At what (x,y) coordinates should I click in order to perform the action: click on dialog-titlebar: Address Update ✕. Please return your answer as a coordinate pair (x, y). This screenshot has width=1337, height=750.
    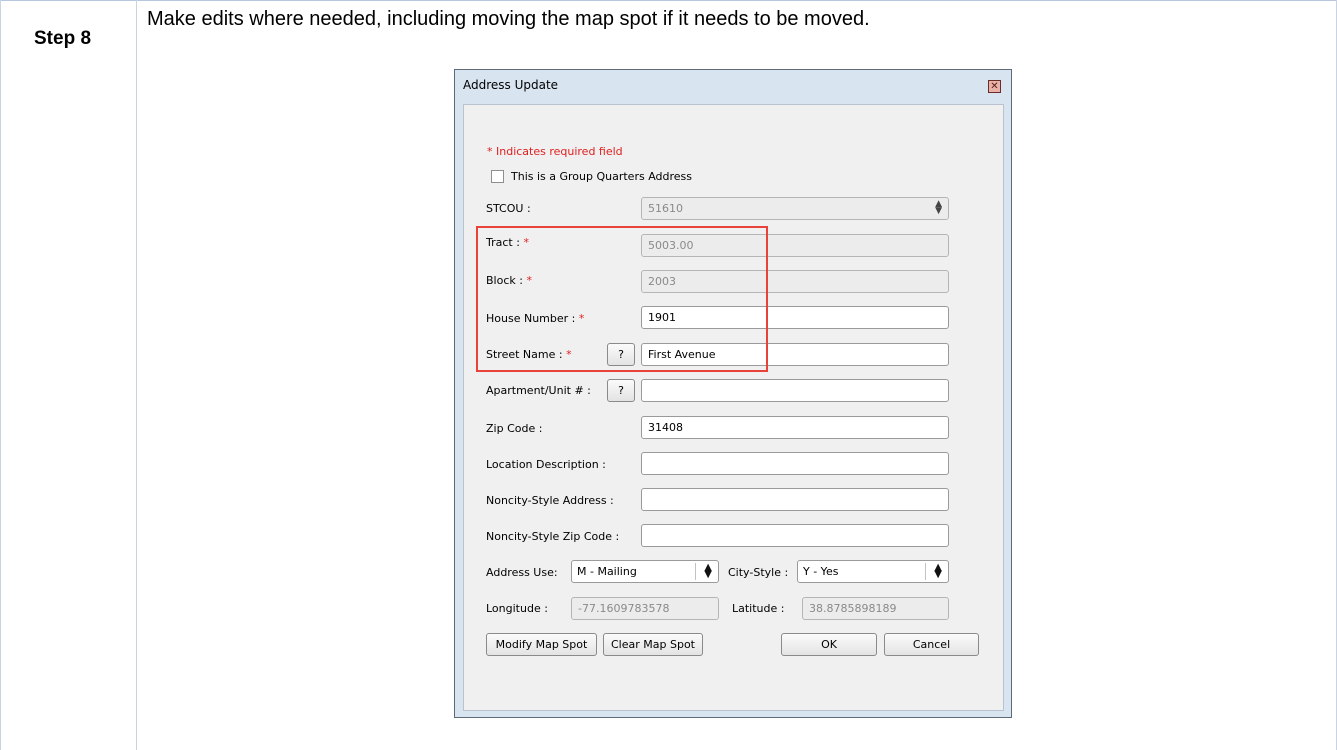
    Looking at the image, I should click on (733, 86).